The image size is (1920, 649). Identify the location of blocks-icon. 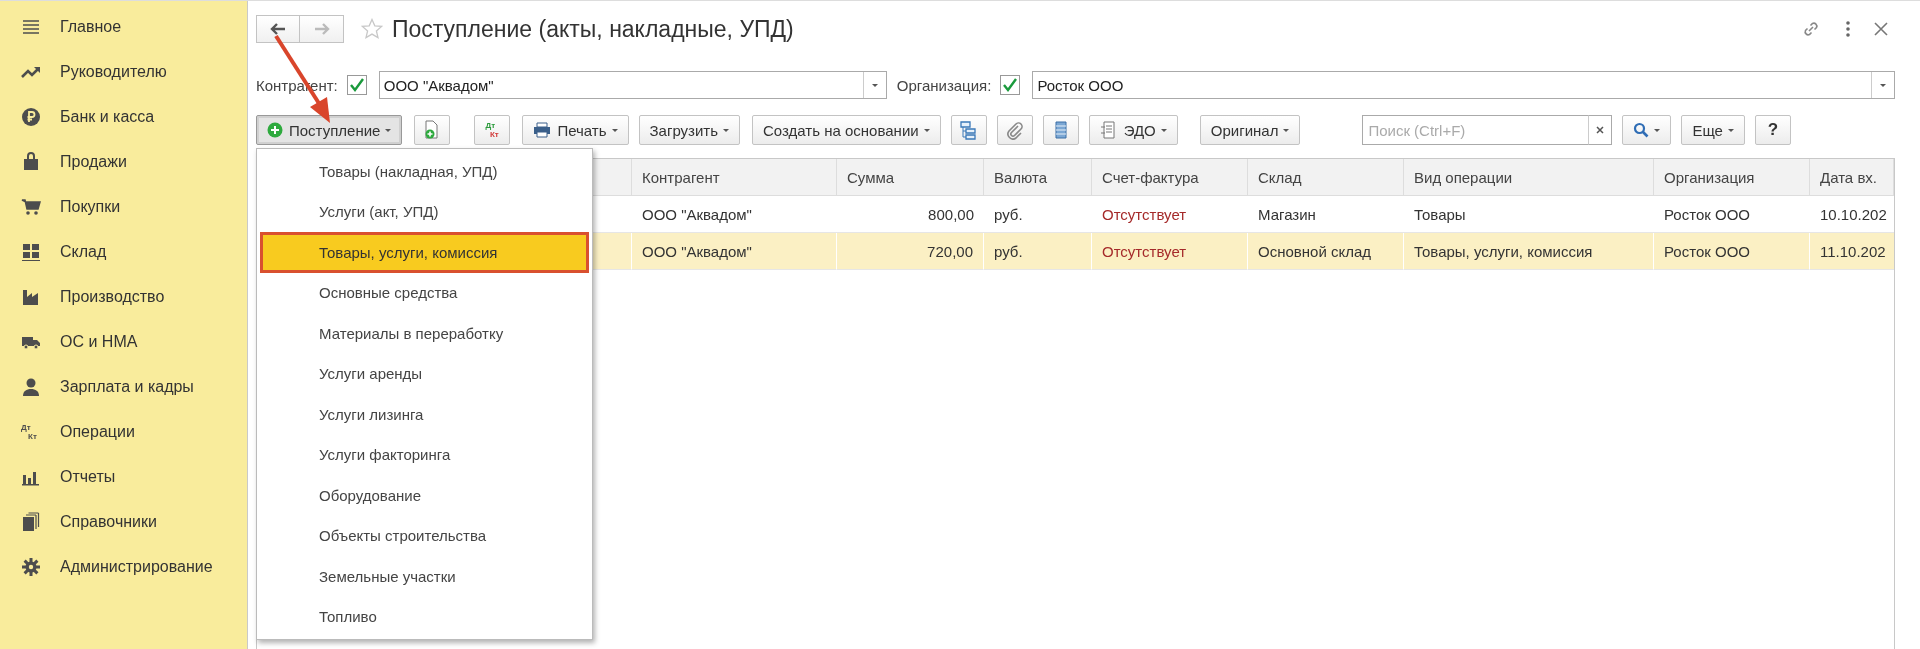
(31, 251).